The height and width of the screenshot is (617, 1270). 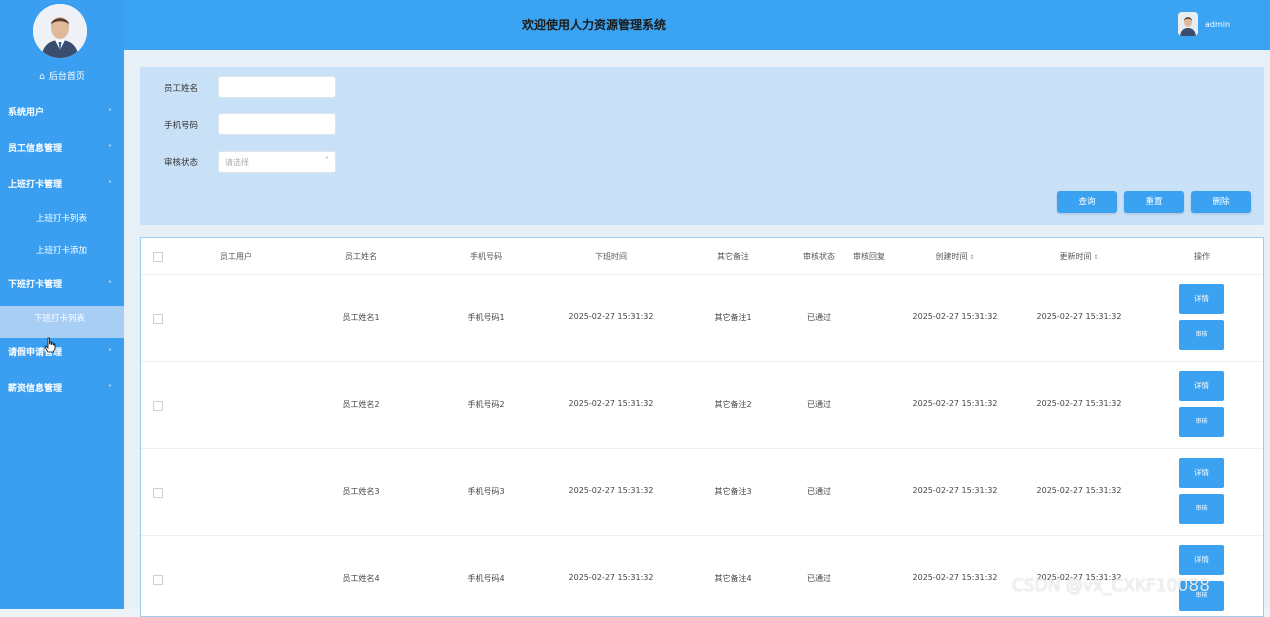 I want to click on home-link: ⌂ 后台首页, so click(x=62, y=77).